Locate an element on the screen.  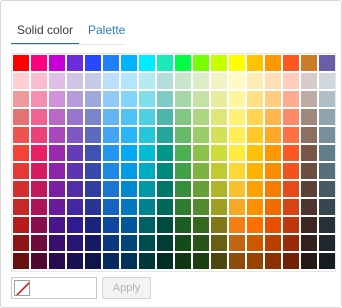
apply-button: Apply is located at coordinates (126, 288).